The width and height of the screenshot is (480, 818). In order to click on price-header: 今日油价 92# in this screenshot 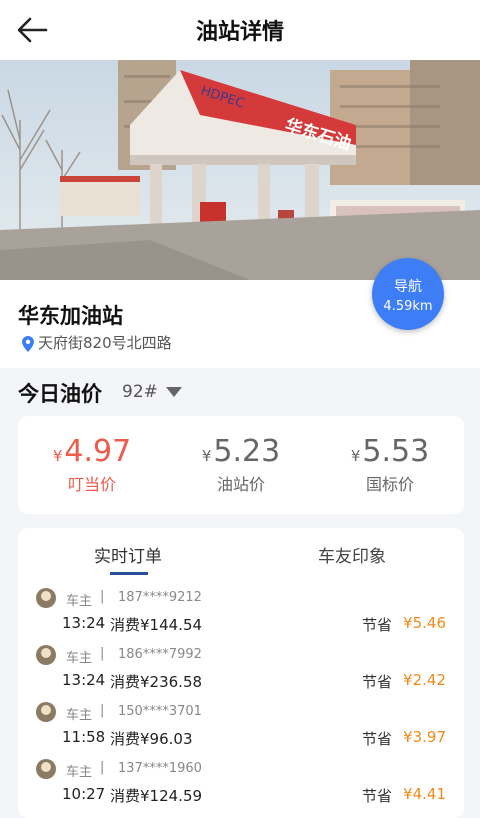, I will do `click(100, 393)`.